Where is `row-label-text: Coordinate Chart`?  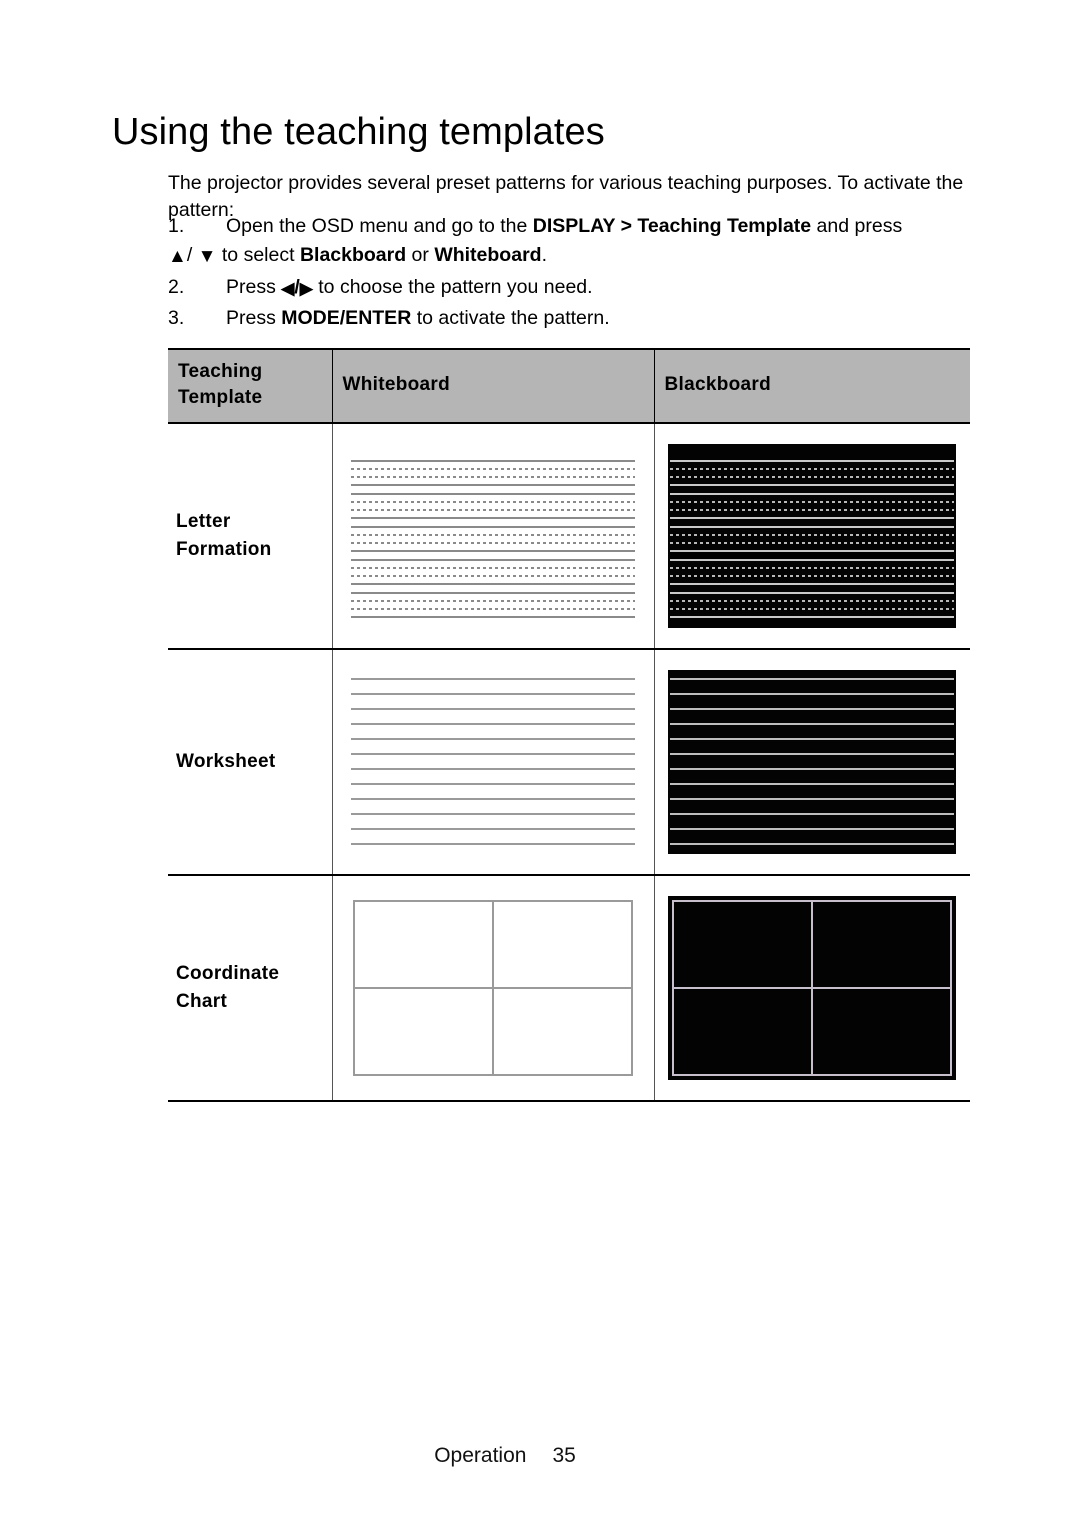
row-label-text: Coordinate Chart is located at coordinates (250, 988).